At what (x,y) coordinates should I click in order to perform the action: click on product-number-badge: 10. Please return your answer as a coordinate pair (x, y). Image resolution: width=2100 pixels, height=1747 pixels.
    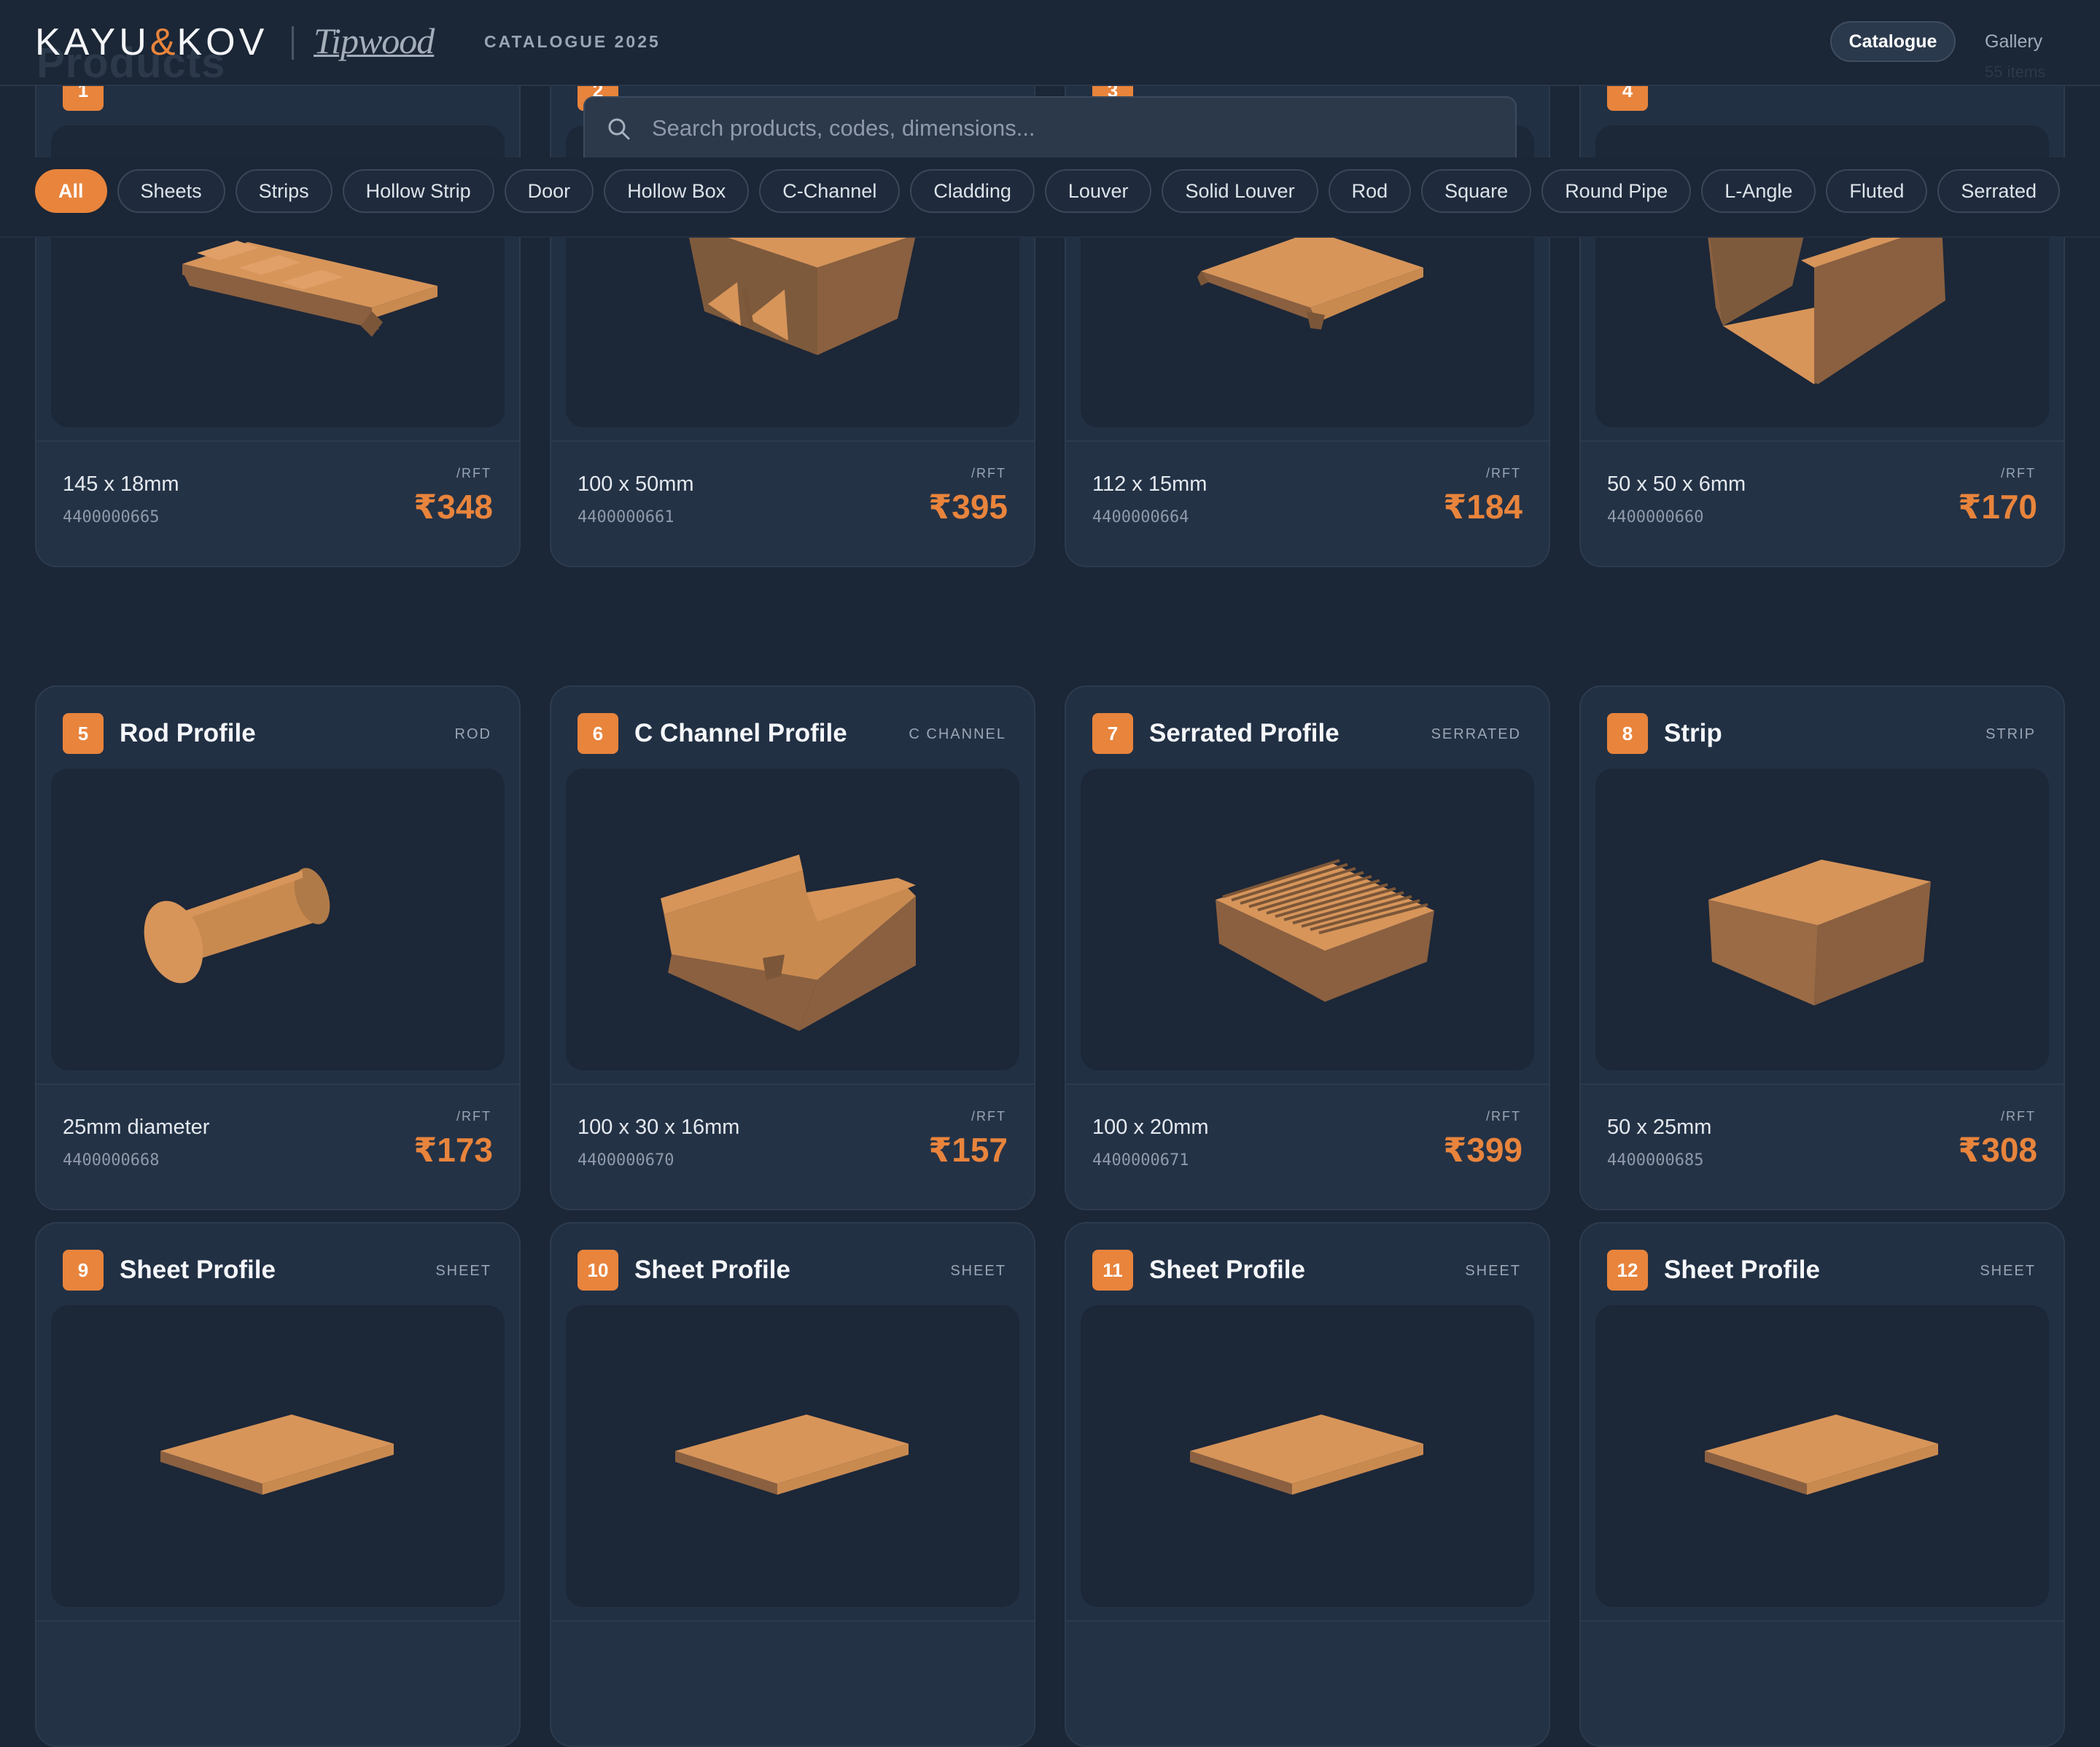
    Looking at the image, I should click on (598, 1270).